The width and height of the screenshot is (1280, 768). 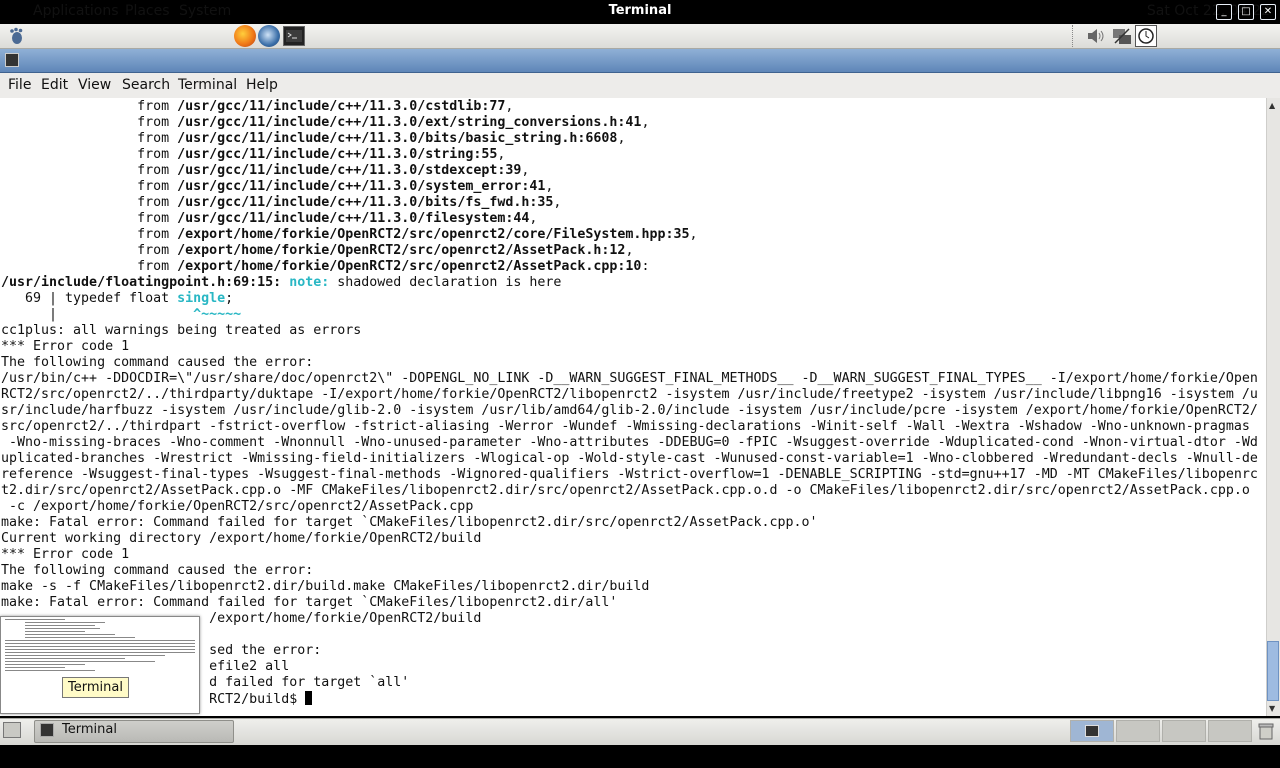 What do you see at coordinates (100, 665) in the screenshot?
I see `window-preview-thumbnail` at bounding box center [100, 665].